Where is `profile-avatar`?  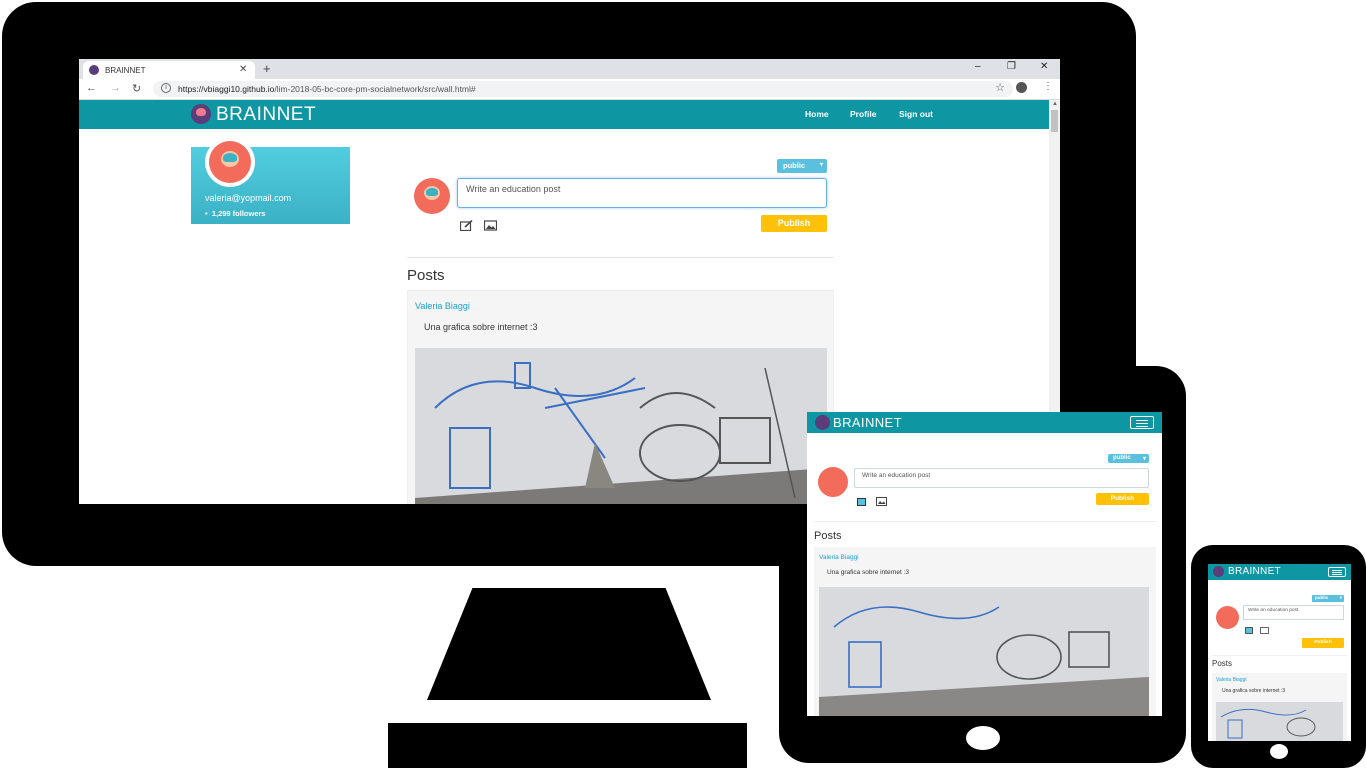
profile-avatar is located at coordinates (230, 162).